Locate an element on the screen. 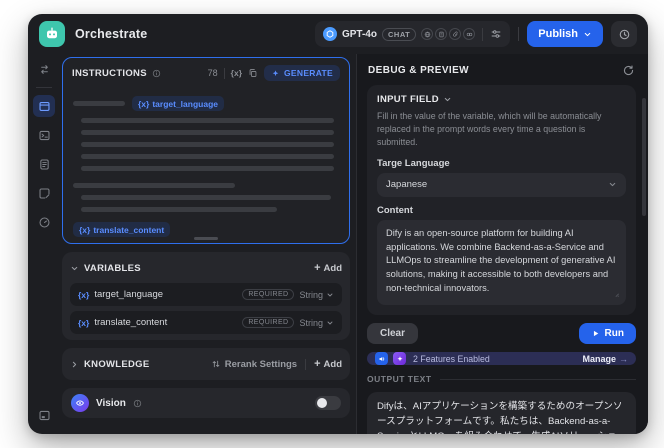 The height and width of the screenshot is (448, 664). annotation-icon is located at coordinates (44, 193).